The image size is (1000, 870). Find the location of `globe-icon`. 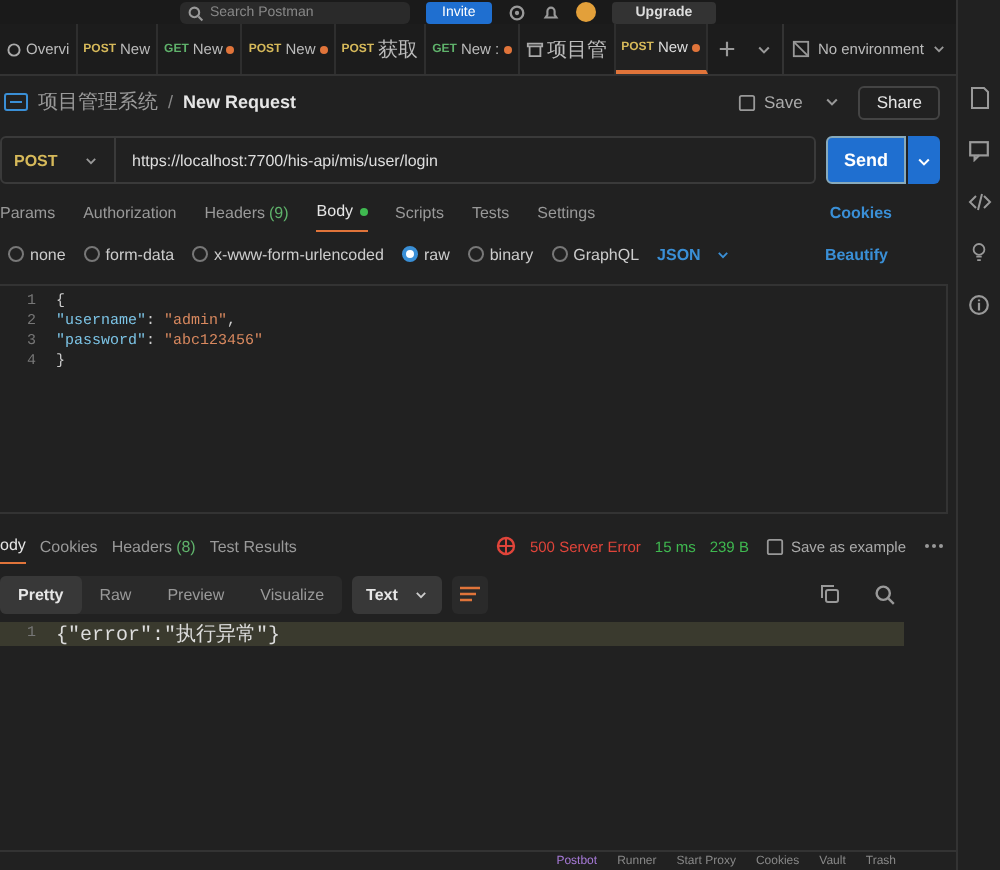

globe-icon is located at coordinates (505, 546).